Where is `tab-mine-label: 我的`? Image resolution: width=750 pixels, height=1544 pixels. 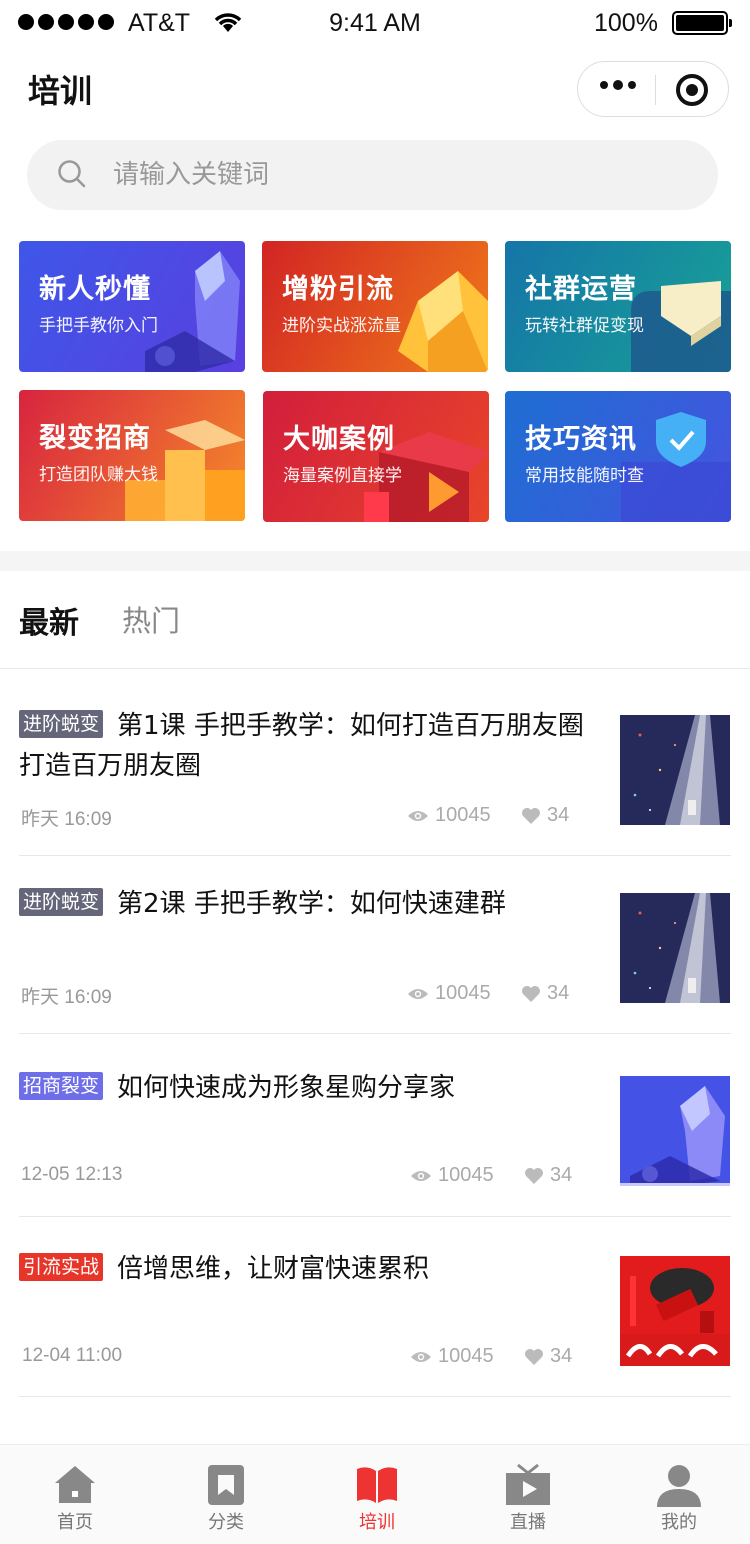
tab-mine-label: 我的 is located at coordinates (679, 1522).